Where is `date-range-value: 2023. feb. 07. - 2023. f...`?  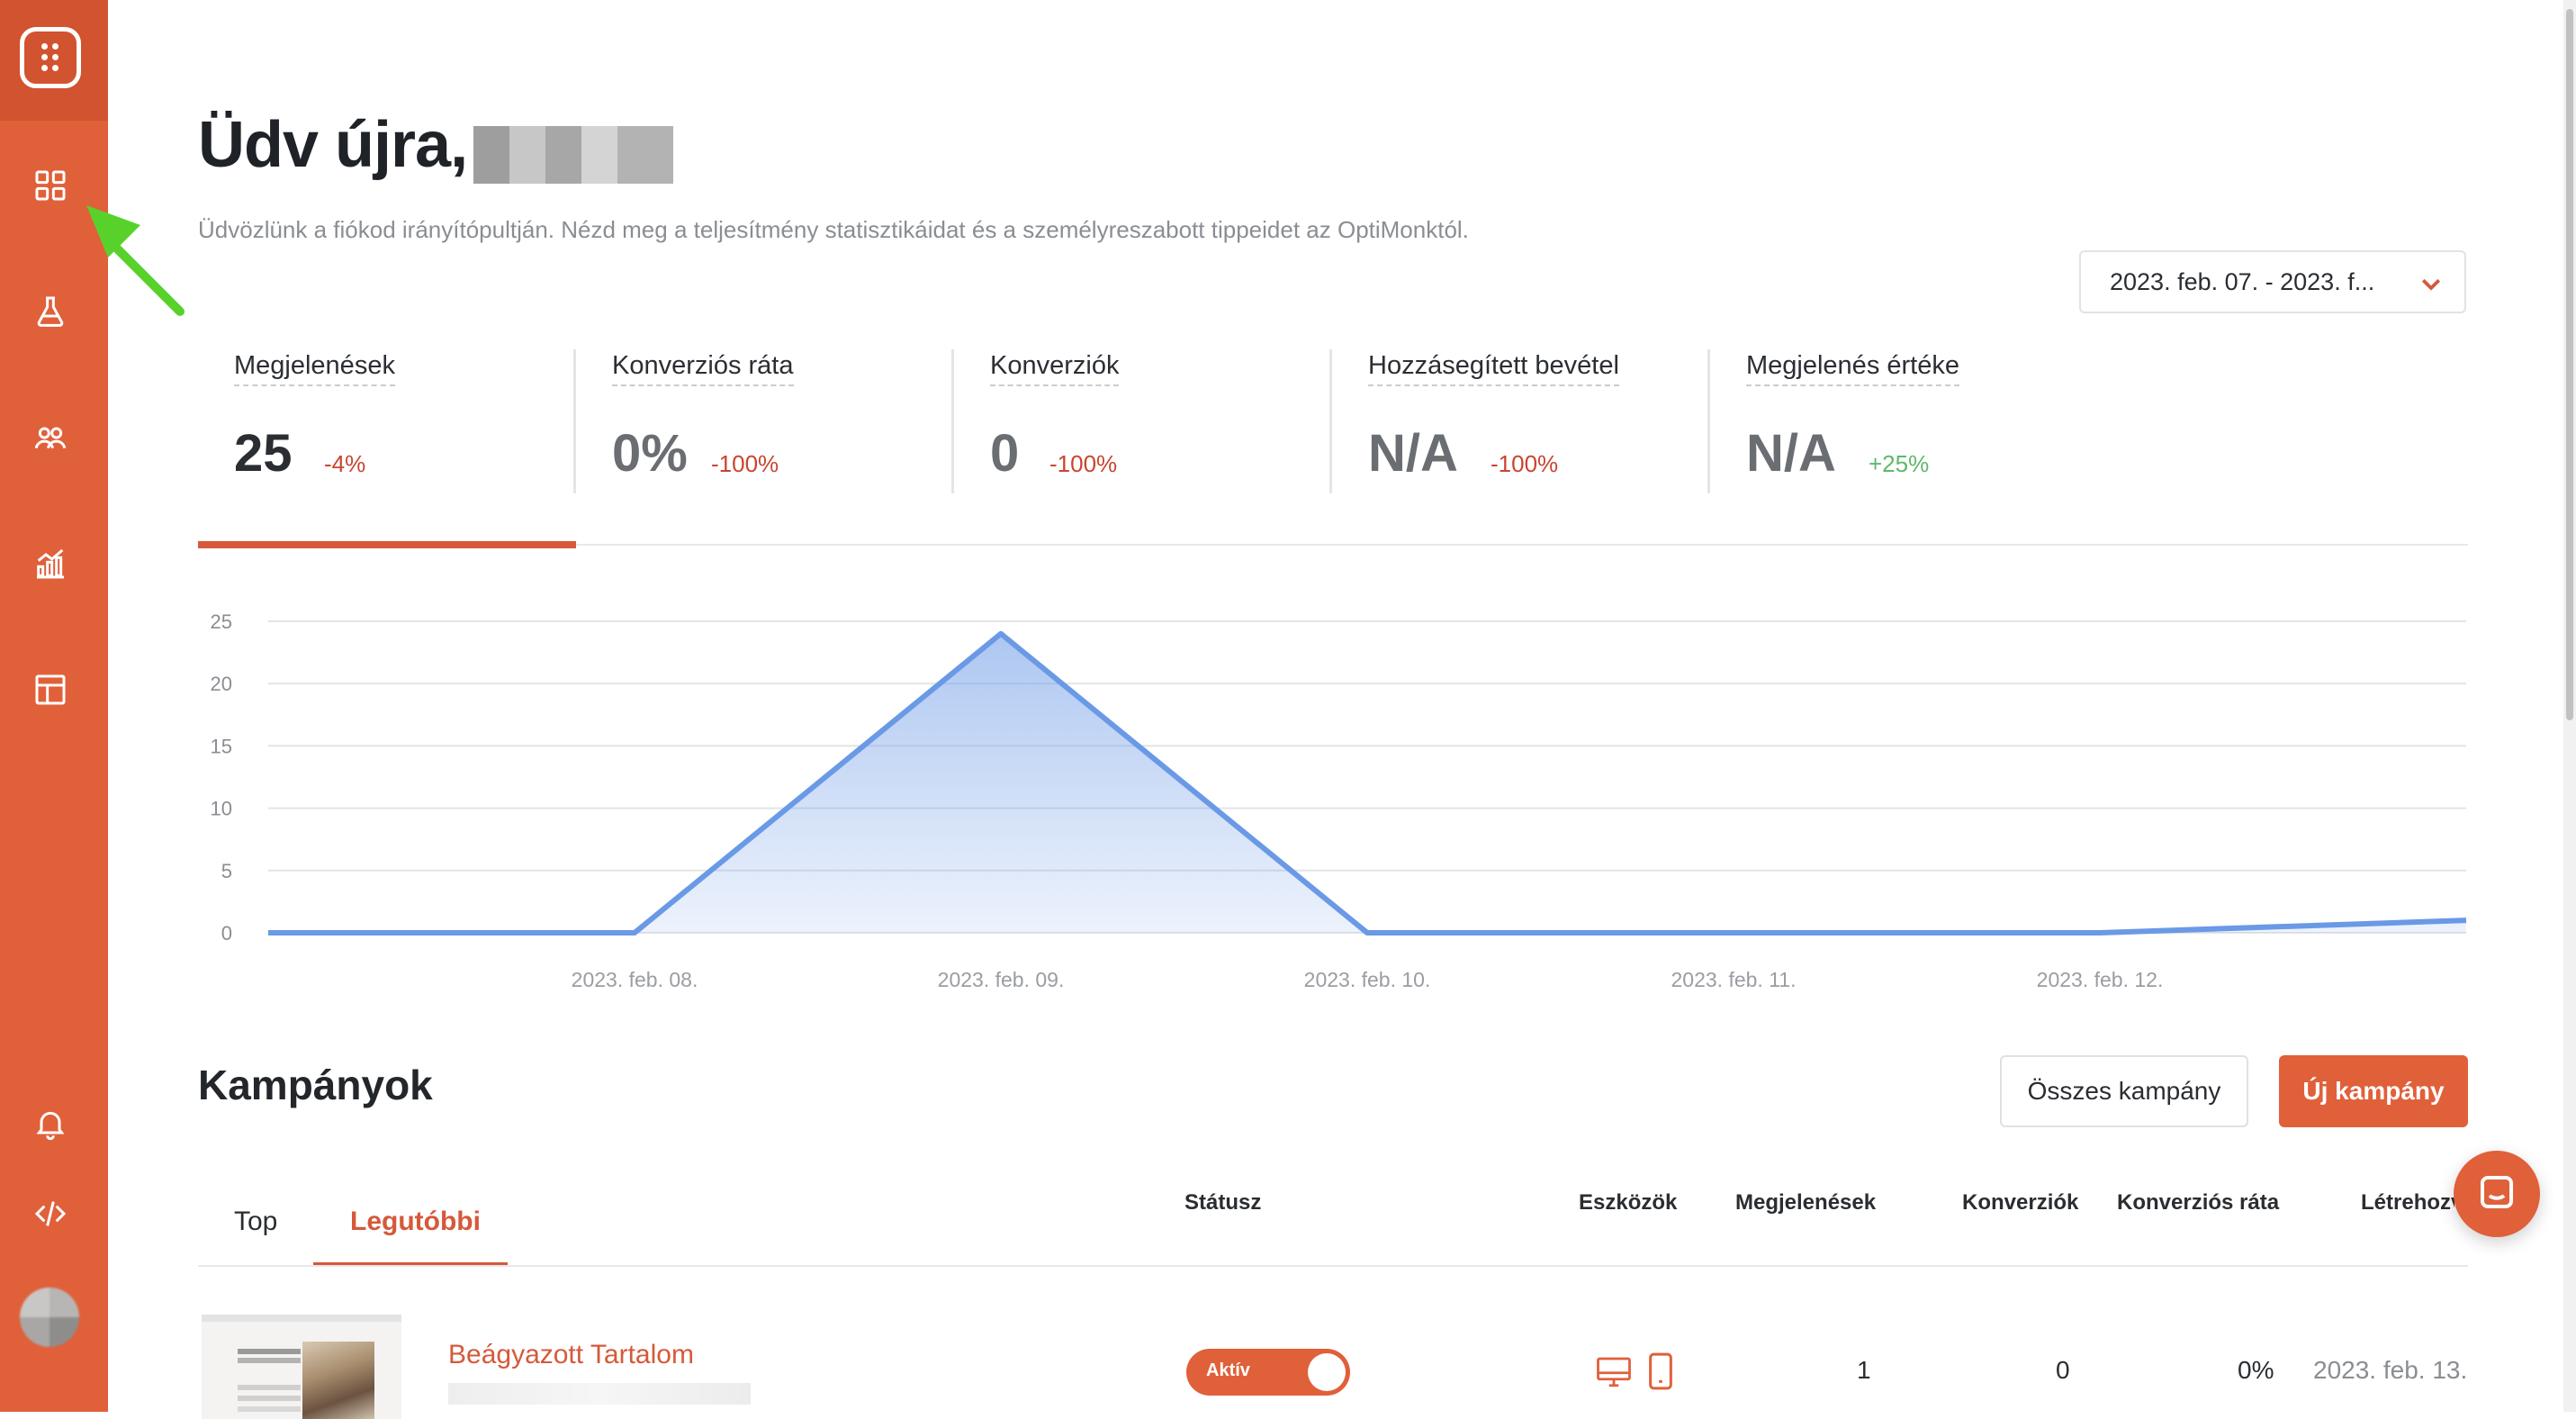
date-range-value: 2023. feb. 07. - 2023. f... is located at coordinates (2242, 281).